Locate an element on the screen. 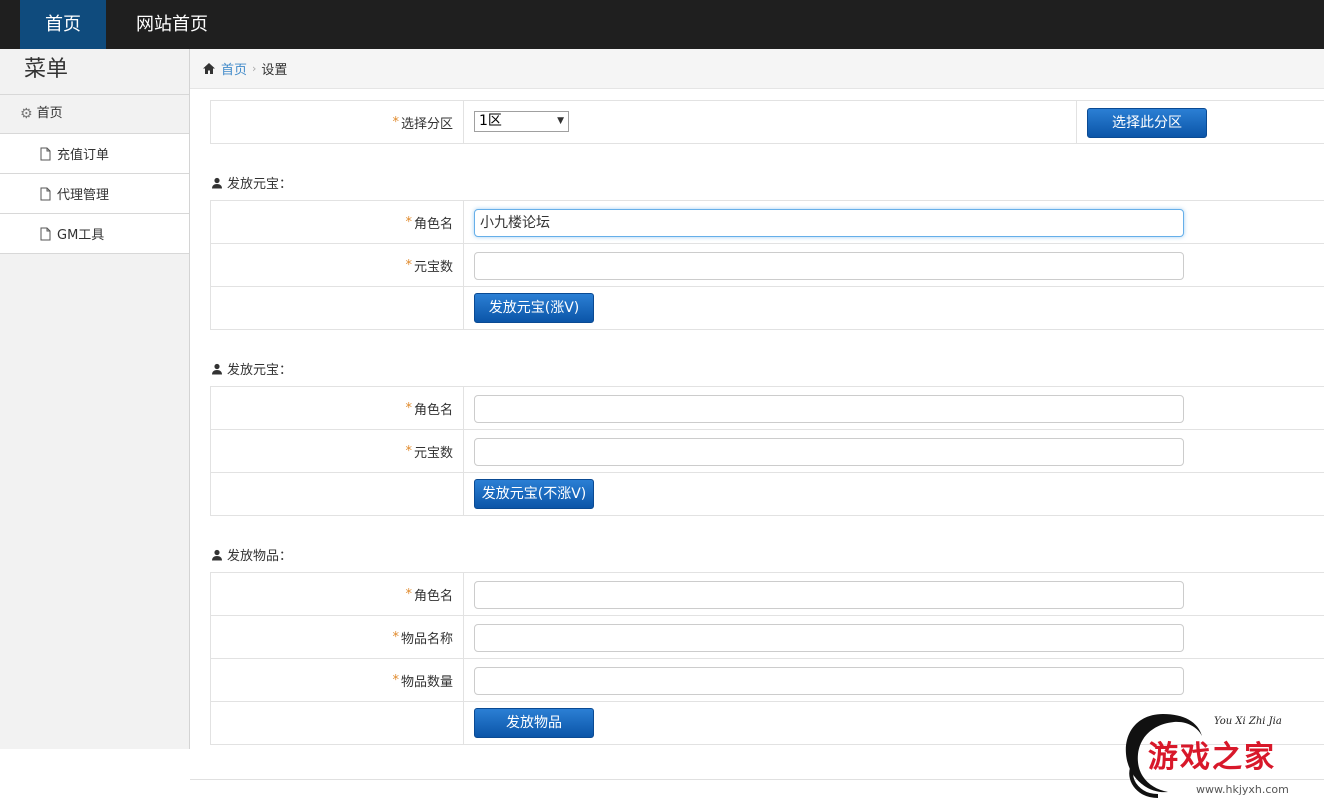 Image resolution: width=1324 pixels, height=803 pixels. breadcrumb: 首页 › 设置 is located at coordinates (757, 69).